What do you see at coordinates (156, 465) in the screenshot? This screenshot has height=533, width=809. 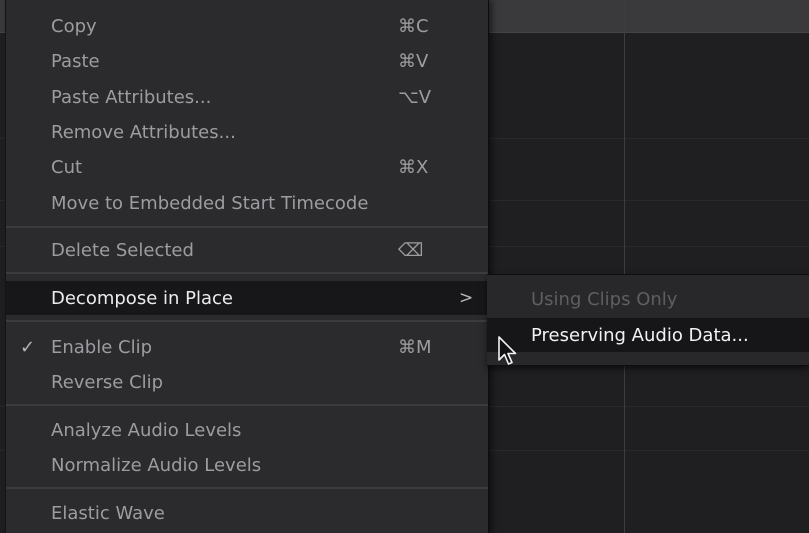 I see `menu-item-label: Normalize Audio Levels` at bounding box center [156, 465].